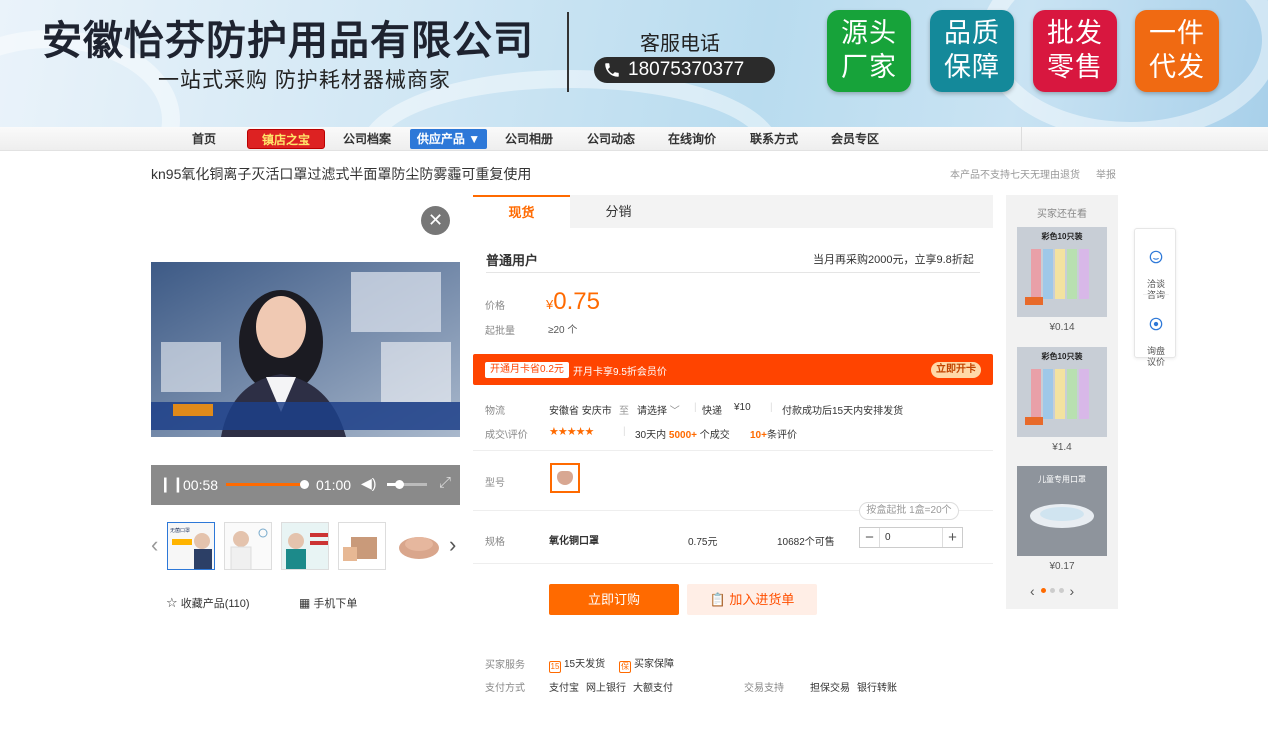 Image resolution: width=1268 pixels, height=734 pixels. Describe the element at coordinates (286, 139) in the screenshot. I see `nav-treasure: 镇店之宝` at that location.